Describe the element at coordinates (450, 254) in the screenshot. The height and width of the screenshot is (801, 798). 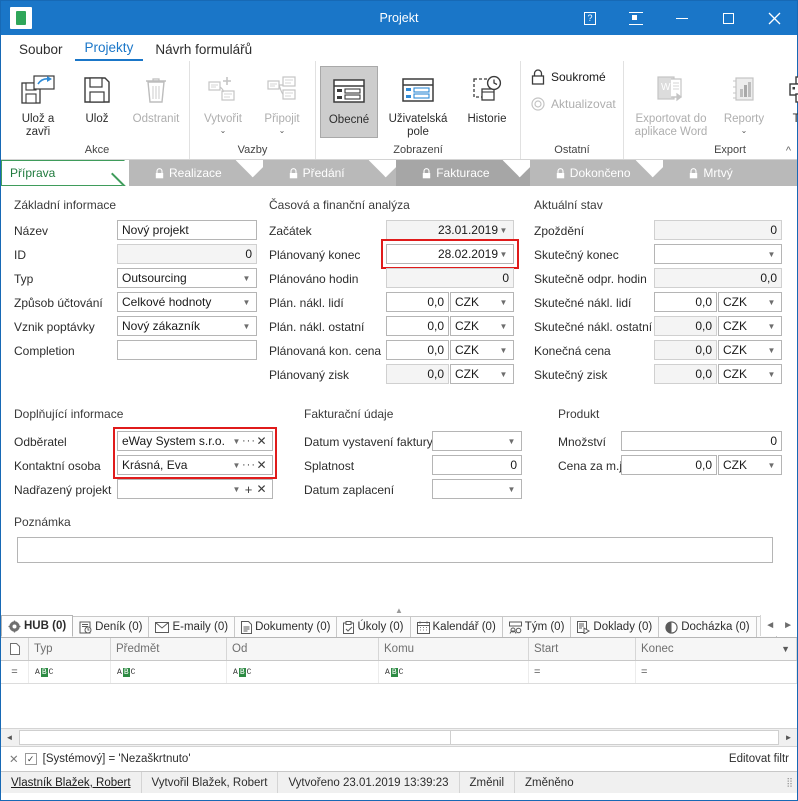
I see `planovany-konec-date: 28.02.2019 ▼` at that location.